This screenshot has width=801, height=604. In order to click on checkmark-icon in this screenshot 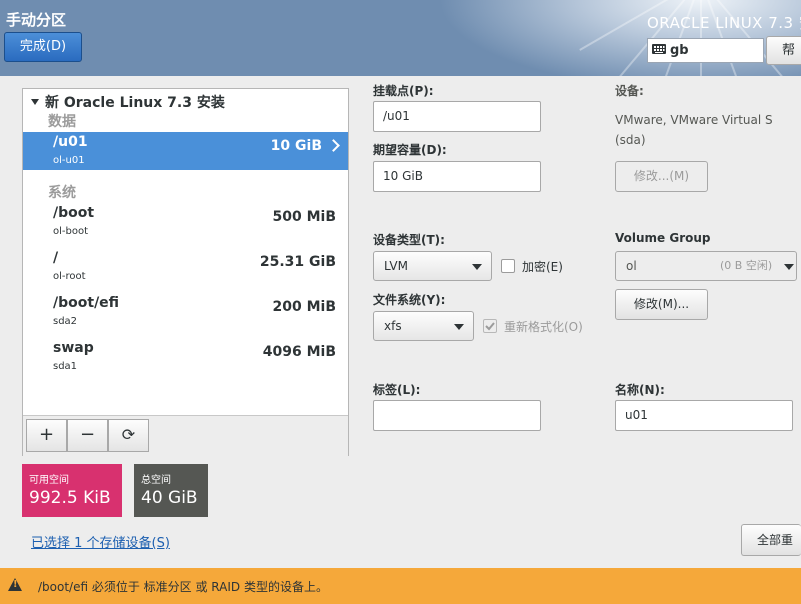, I will do `click(490, 326)`.